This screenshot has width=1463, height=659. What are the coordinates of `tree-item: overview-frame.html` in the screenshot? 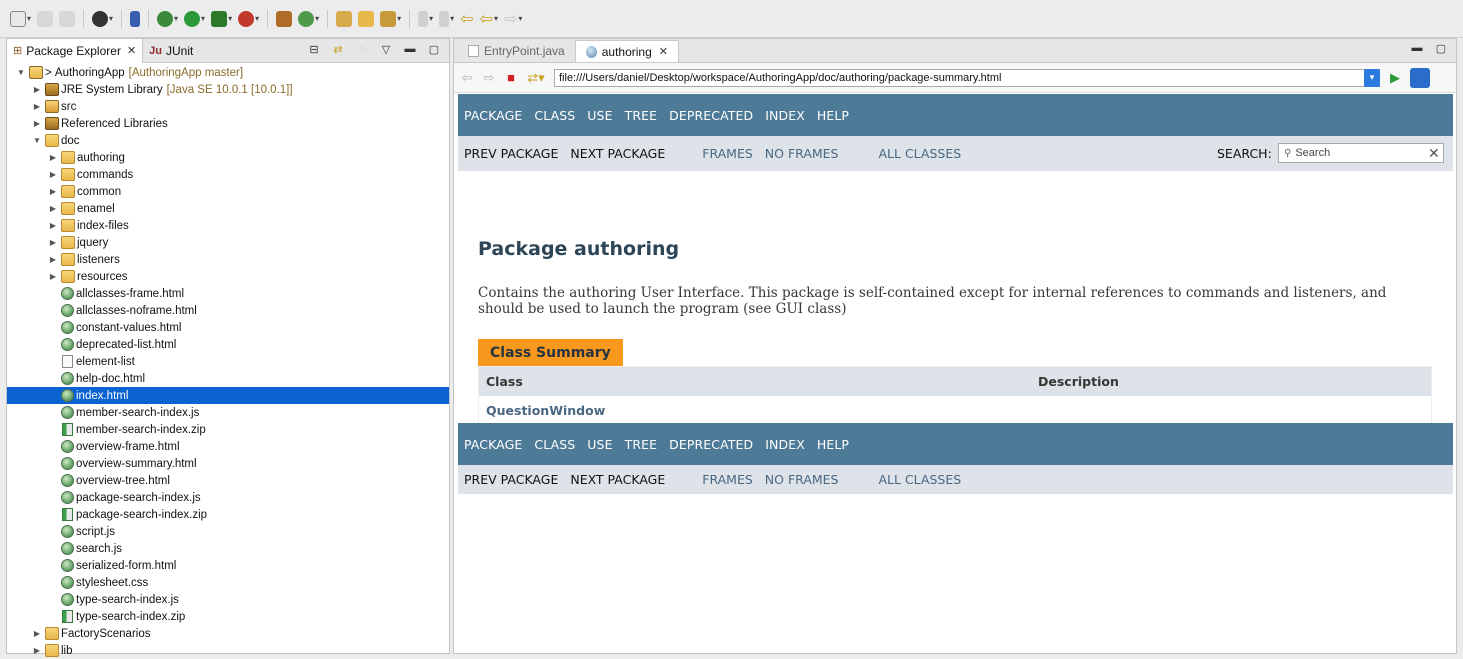 It's located at (228, 446).